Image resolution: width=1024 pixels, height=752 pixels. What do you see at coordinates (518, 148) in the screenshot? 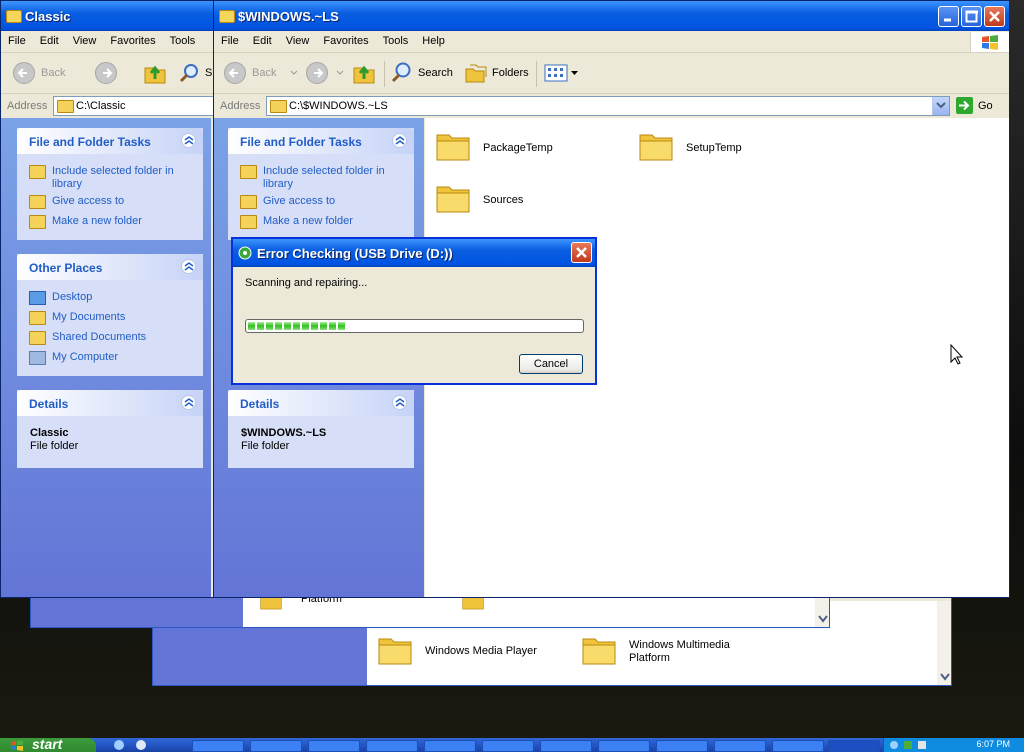
I see `folder-label: PackageTemp` at bounding box center [518, 148].